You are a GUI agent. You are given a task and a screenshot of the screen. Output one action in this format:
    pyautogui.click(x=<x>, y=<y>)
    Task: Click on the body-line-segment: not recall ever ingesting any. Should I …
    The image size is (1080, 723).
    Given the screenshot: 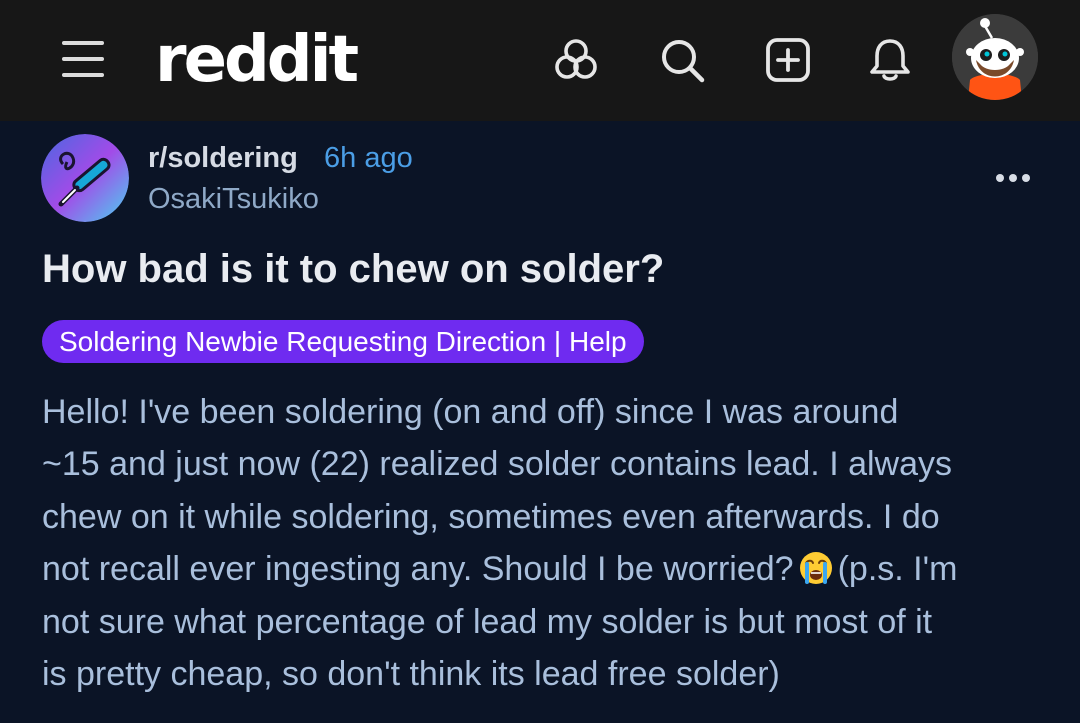 What is the action you would take?
    pyautogui.click(x=418, y=569)
    